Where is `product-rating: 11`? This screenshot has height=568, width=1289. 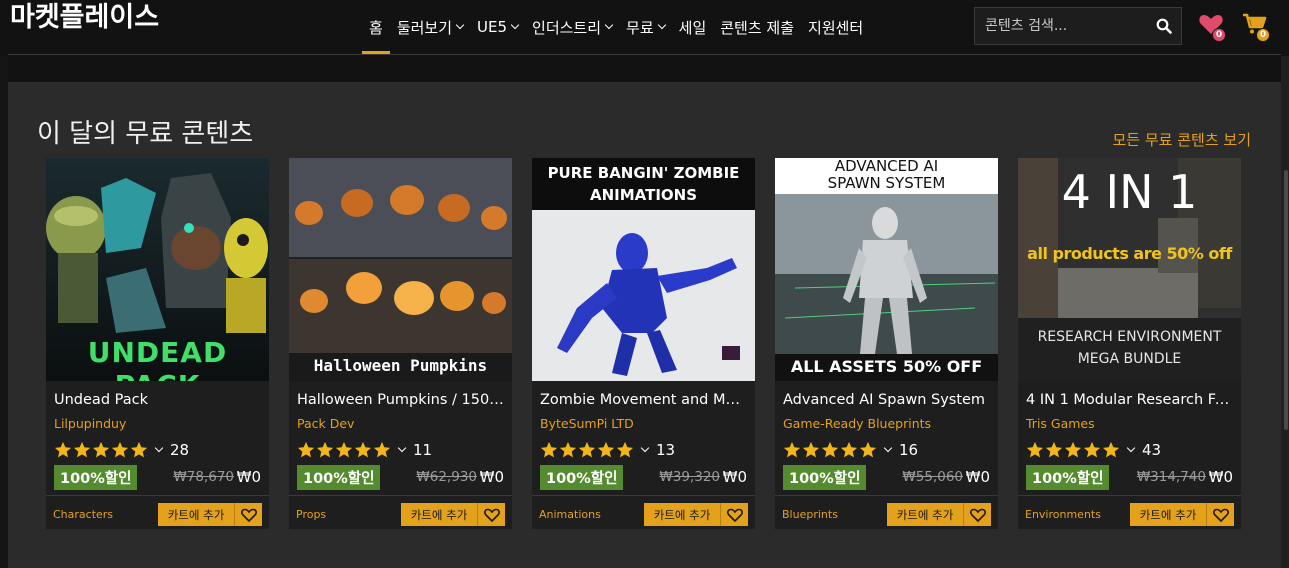 product-rating: 11 is located at coordinates (364, 450).